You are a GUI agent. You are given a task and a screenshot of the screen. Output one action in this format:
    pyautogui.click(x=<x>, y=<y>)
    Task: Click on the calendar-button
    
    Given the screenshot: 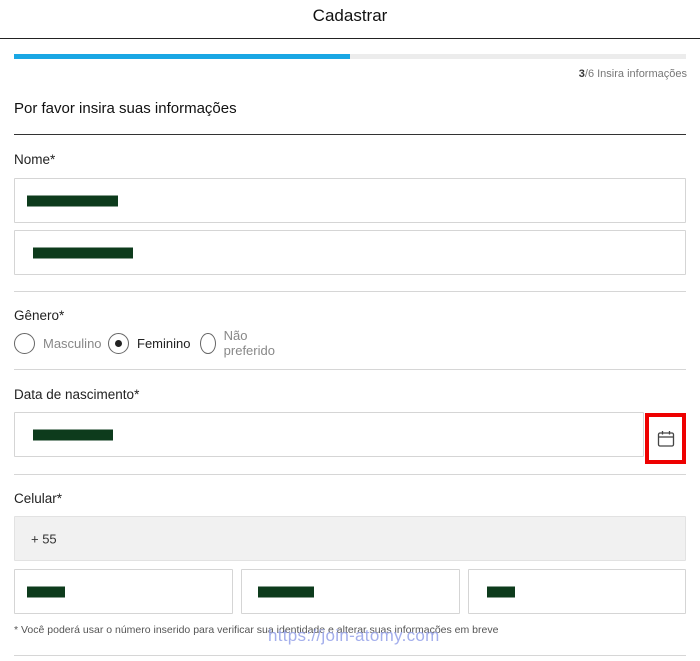 What is the action you would take?
    pyautogui.click(x=665, y=438)
    